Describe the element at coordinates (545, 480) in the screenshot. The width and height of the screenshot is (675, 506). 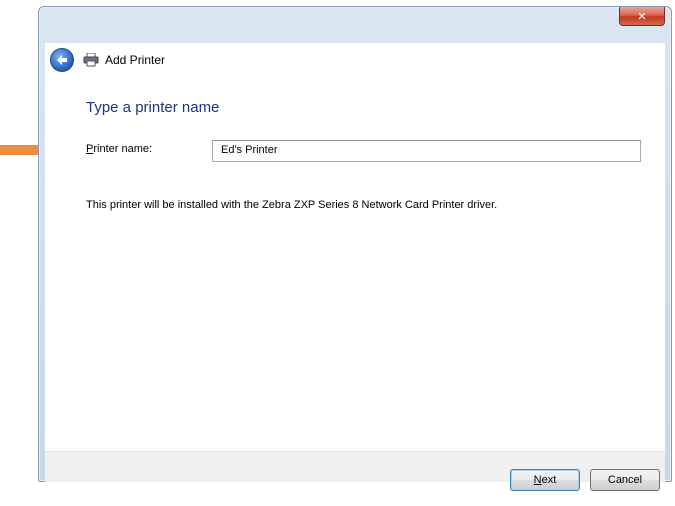
I see `next-button: Next` at that location.